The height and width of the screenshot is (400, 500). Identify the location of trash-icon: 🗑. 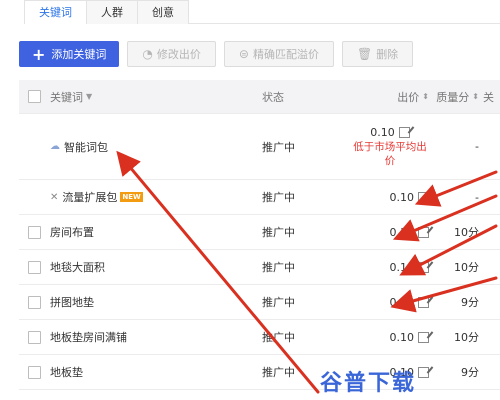
(364, 54).